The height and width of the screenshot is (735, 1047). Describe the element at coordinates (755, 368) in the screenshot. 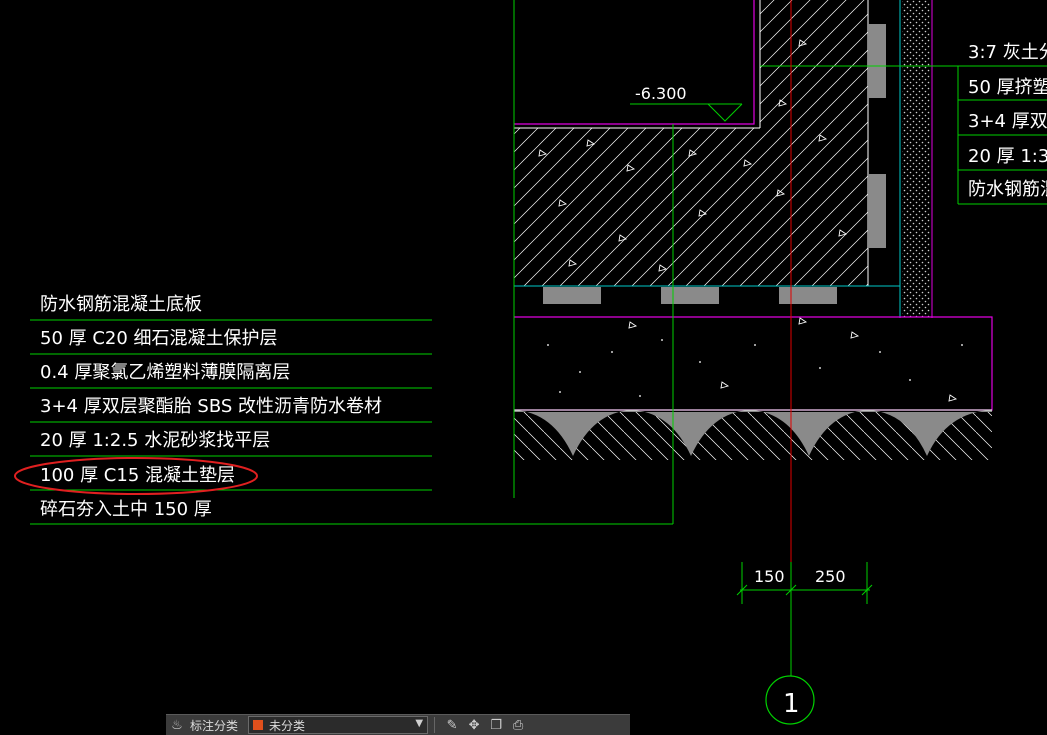

I see `blinding-dots` at that location.